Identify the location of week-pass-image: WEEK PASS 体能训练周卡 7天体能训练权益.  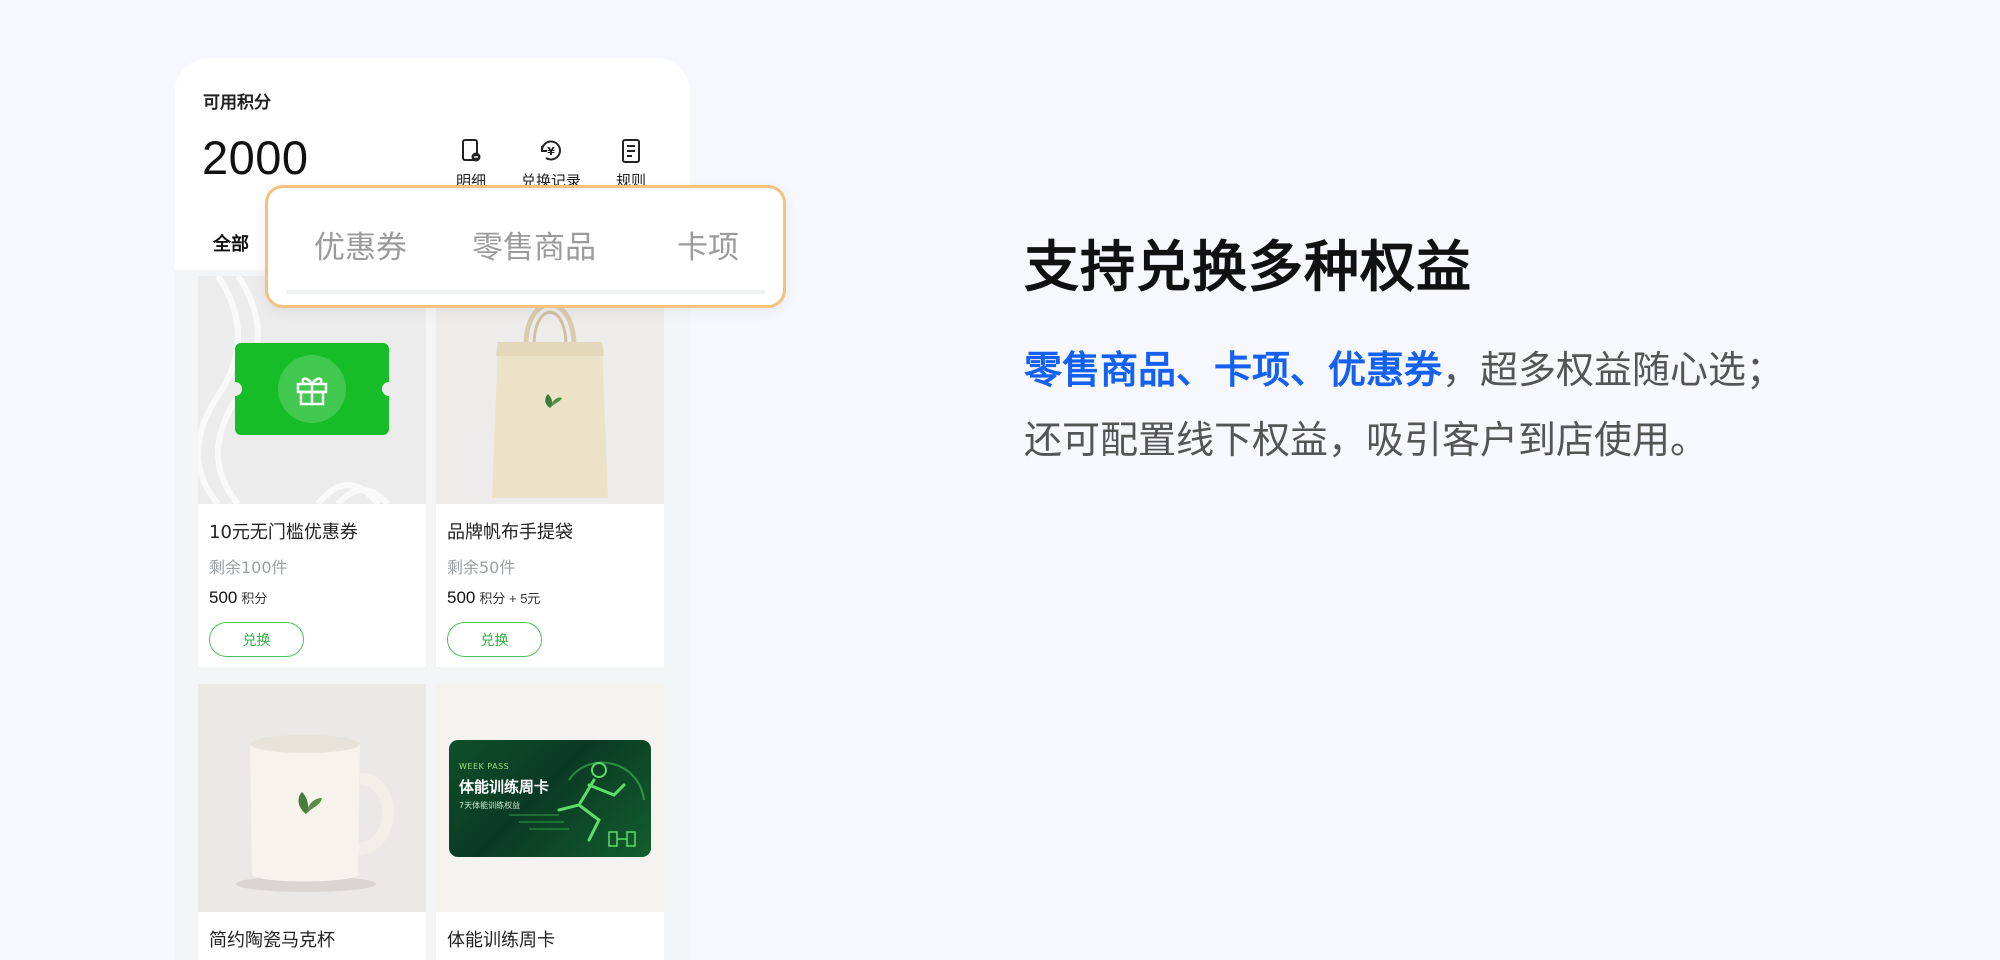
(550, 798).